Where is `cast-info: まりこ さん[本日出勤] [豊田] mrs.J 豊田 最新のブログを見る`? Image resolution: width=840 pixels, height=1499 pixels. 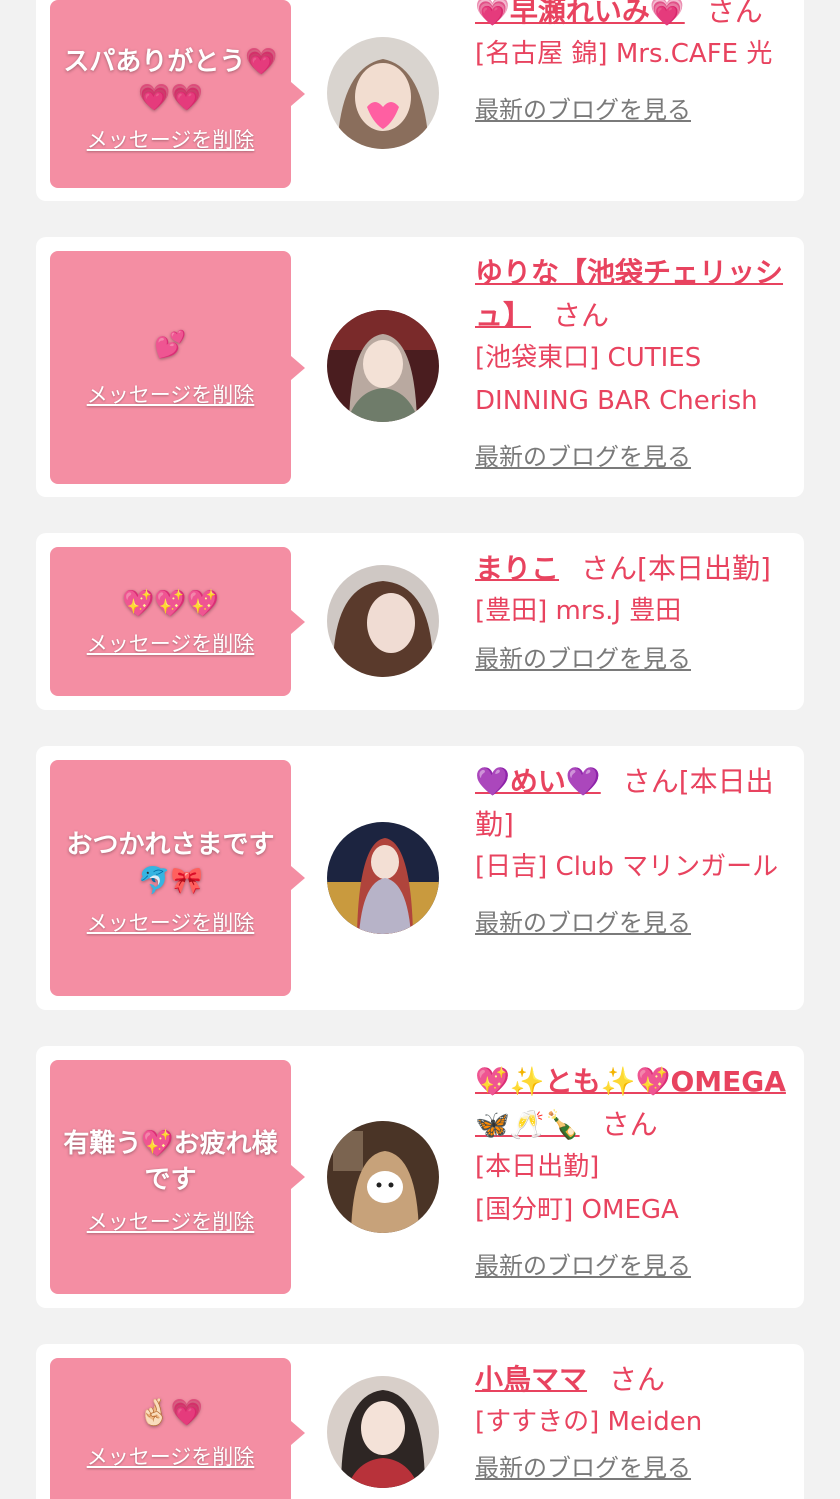 cast-info: まりこ さん[本日出勤] [豊田] mrs.J 豊田 最新のブログを見る is located at coordinates (640, 612).